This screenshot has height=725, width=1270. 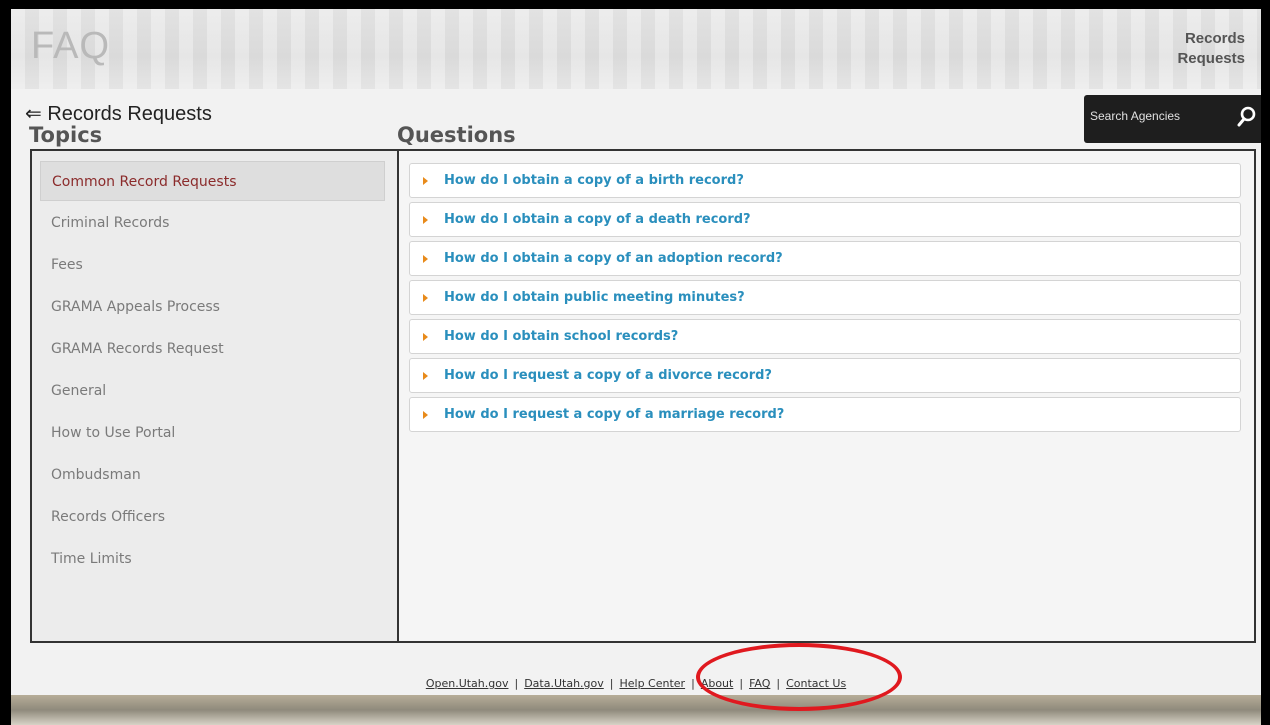 What do you see at coordinates (212, 475) in the screenshot?
I see `topic-ombudsman: Ombudsman` at bounding box center [212, 475].